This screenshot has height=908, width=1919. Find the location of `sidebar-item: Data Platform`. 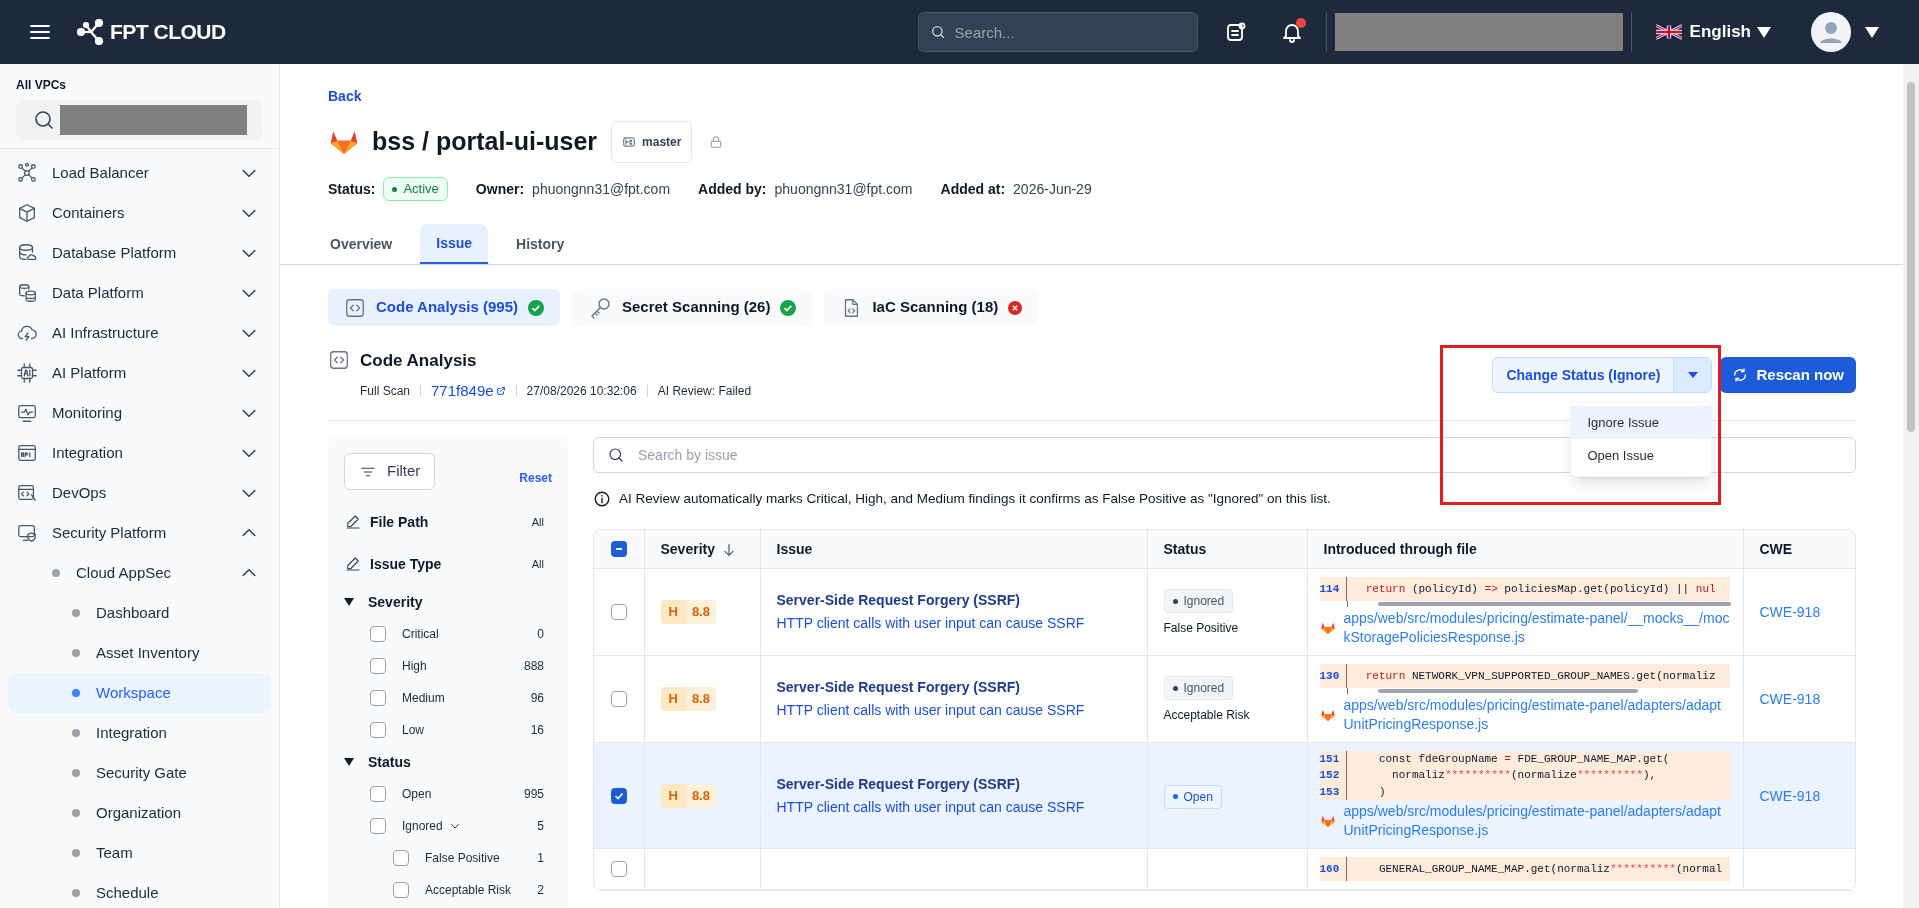

sidebar-item: Data Platform is located at coordinates (139, 293).